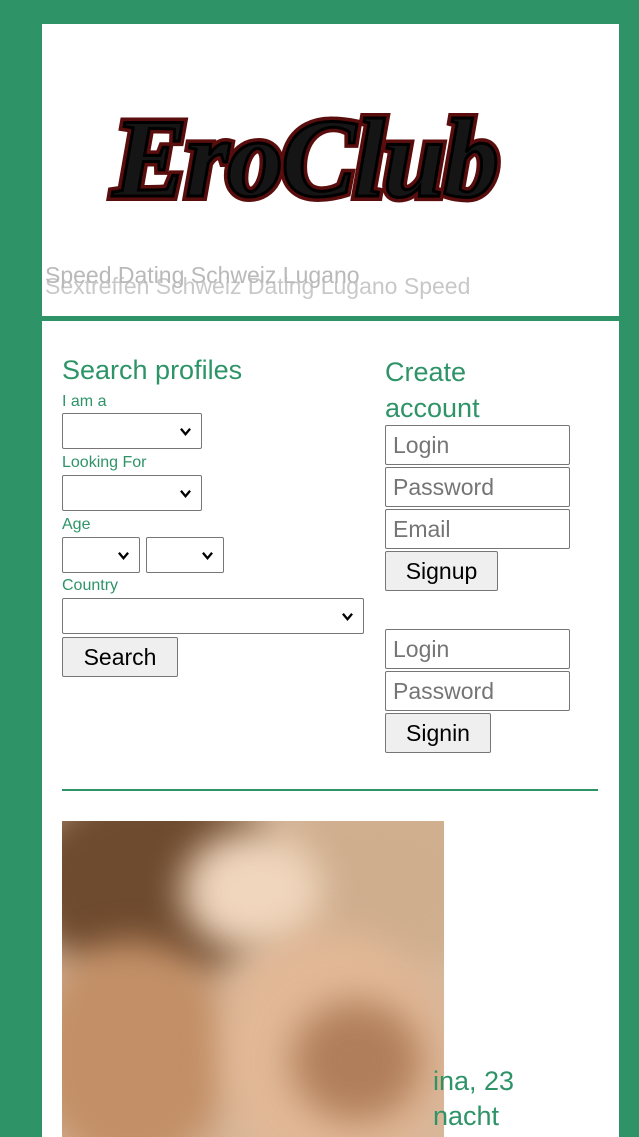  Describe the element at coordinates (441, 571) in the screenshot. I see `signup-button: Signup` at that location.